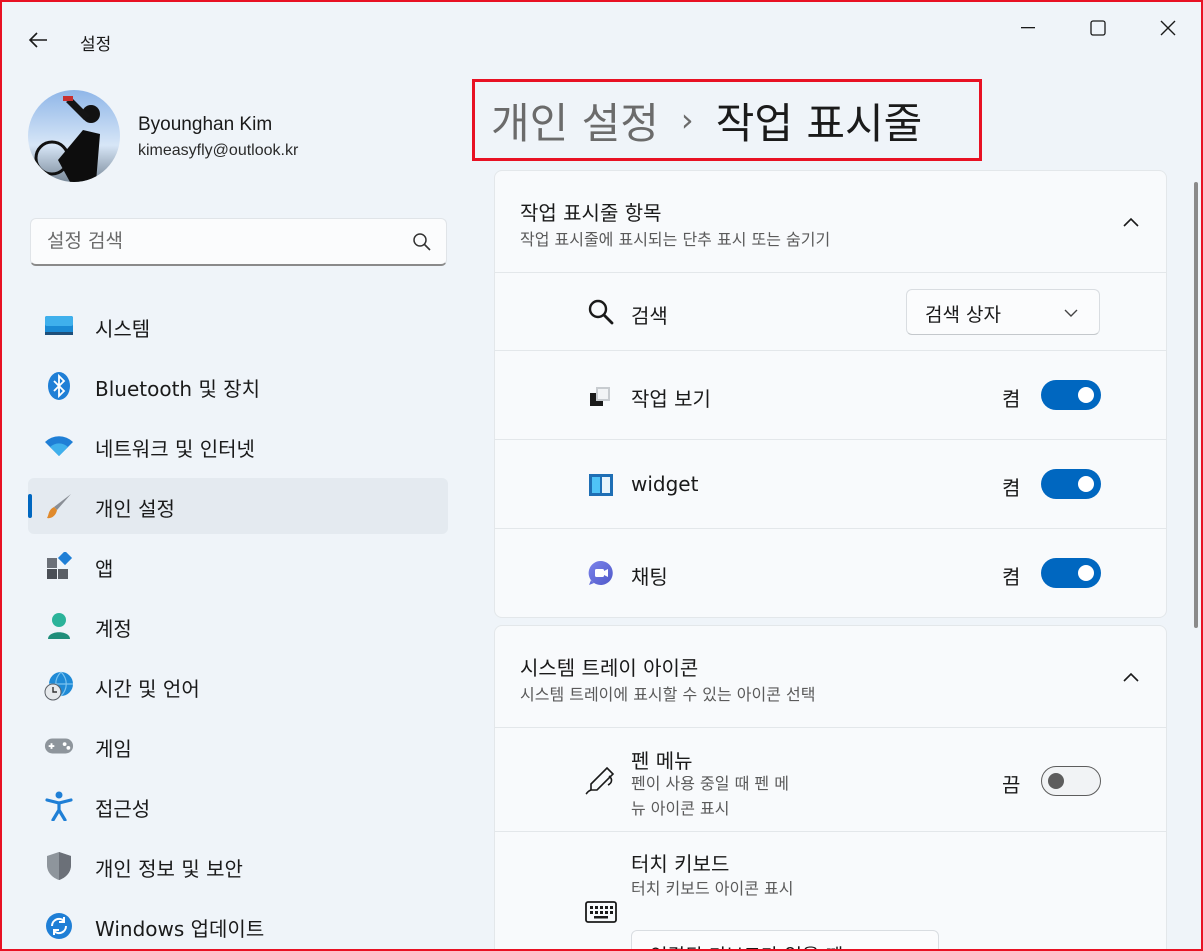 The height and width of the screenshot is (951, 1203). I want to click on content-scrollbar, so click(1196, 405).